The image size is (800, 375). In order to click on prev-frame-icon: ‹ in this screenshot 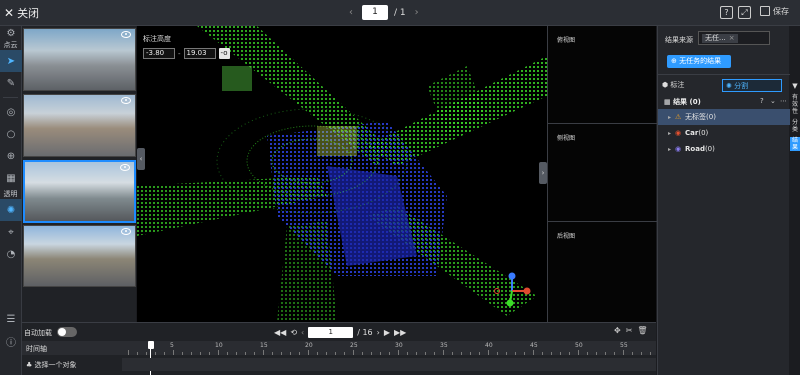, I will do `click(302, 332)`.